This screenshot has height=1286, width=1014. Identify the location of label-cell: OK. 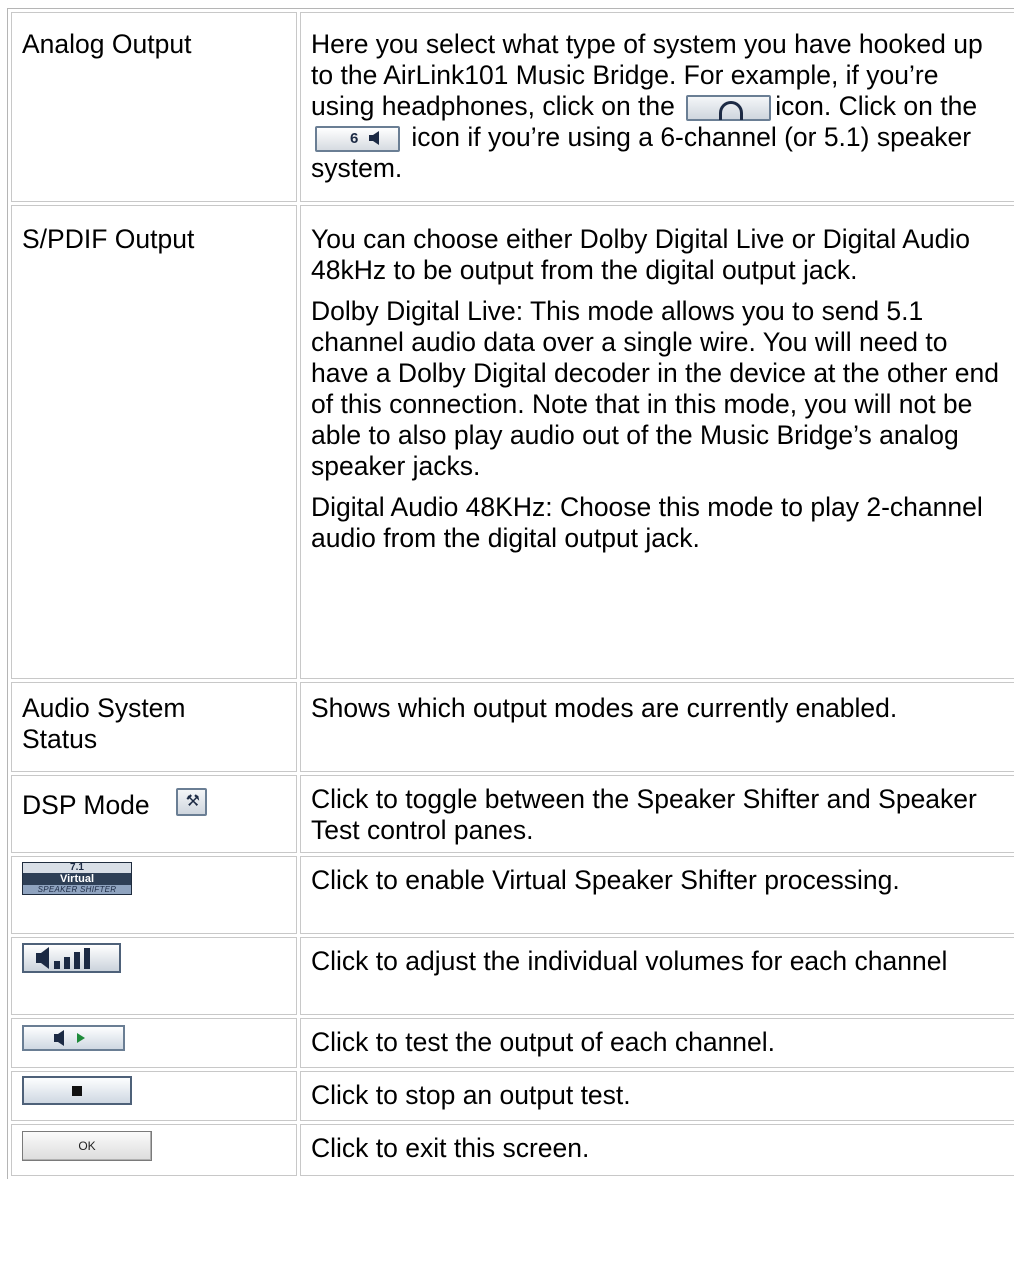
(154, 1150).